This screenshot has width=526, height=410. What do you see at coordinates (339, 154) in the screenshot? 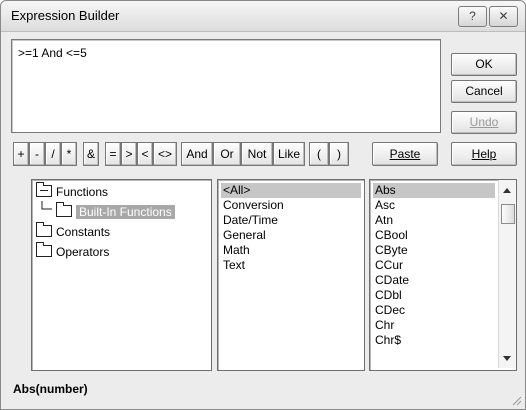
I see `operator-close-paren-button: )` at bounding box center [339, 154].